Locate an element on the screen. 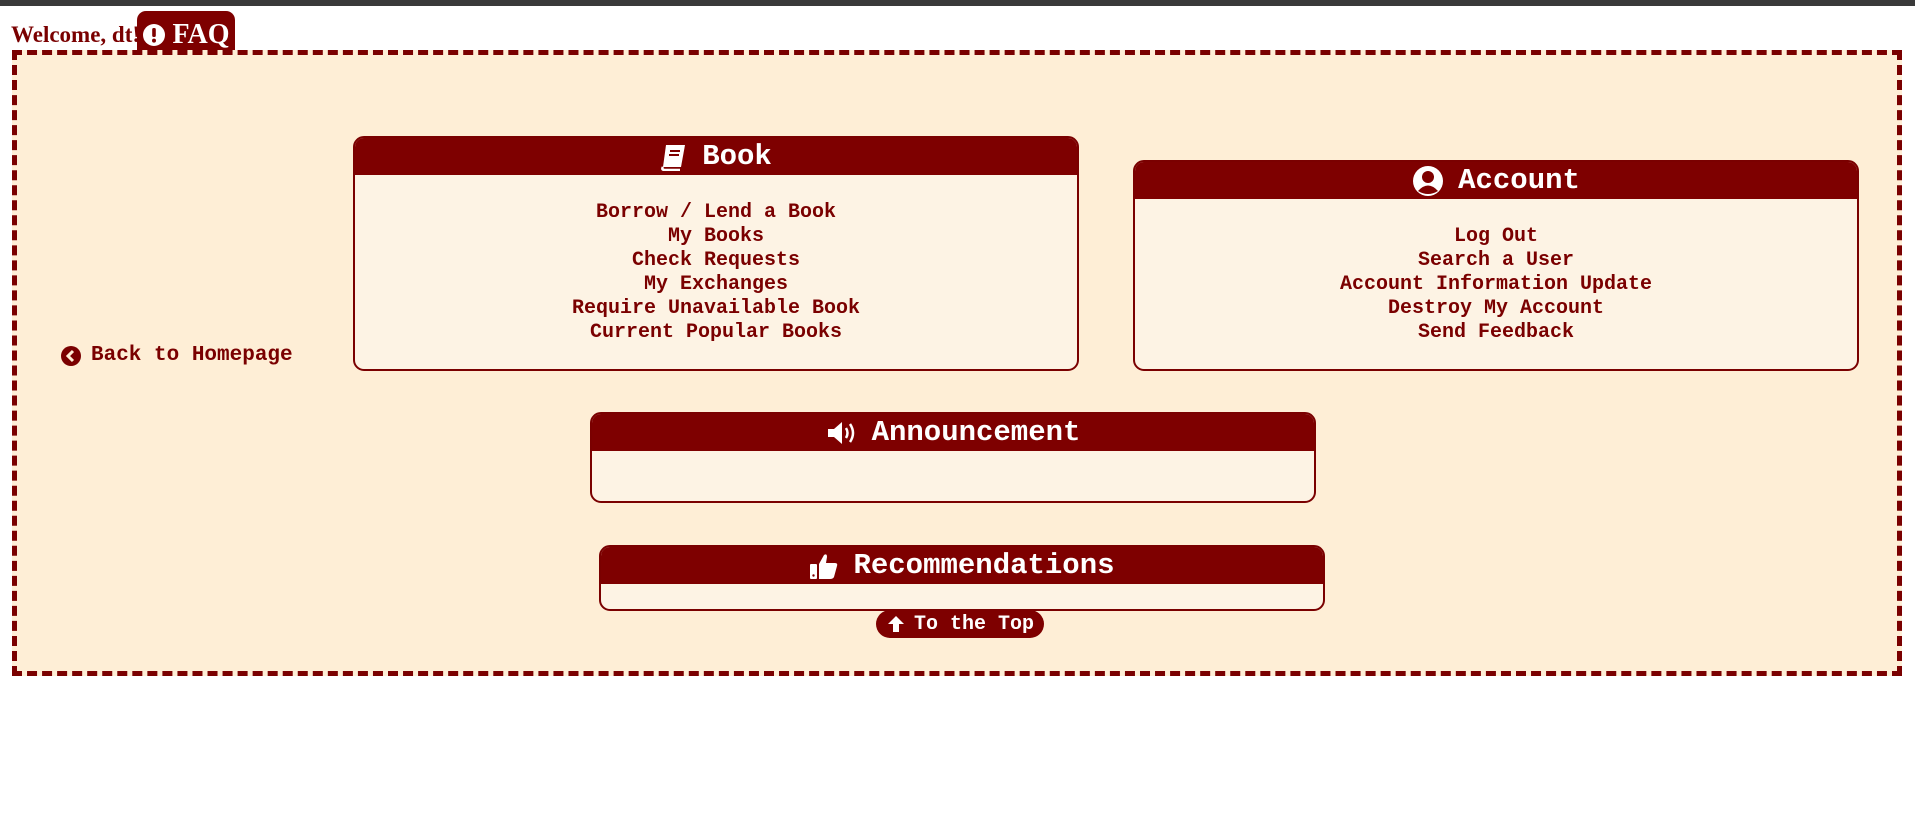 This screenshot has width=1915, height=832. announcement-card-body is located at coordinates (953, 464).